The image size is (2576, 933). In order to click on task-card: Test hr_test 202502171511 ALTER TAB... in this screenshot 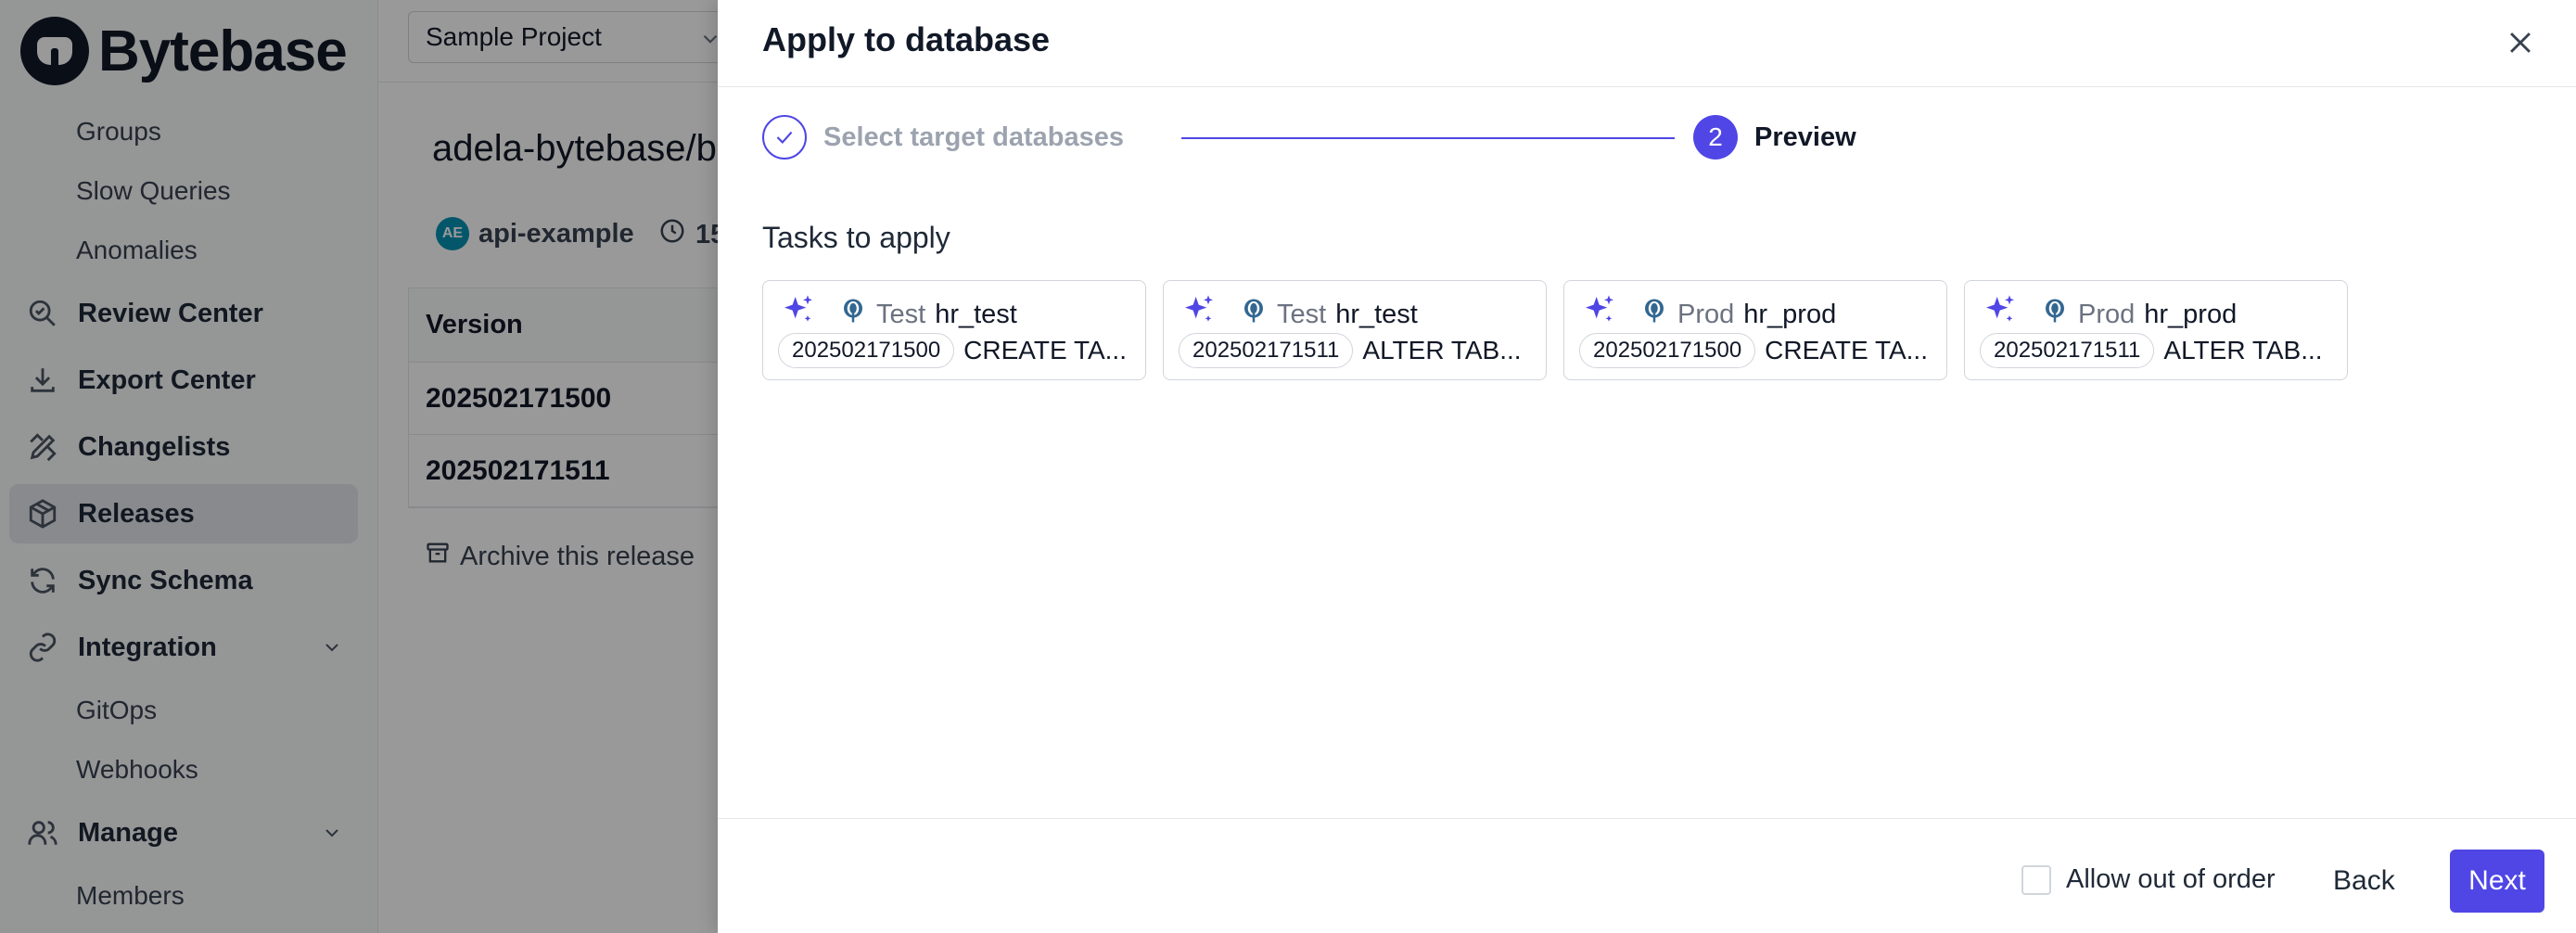, I will do `click(1355, 330)`.